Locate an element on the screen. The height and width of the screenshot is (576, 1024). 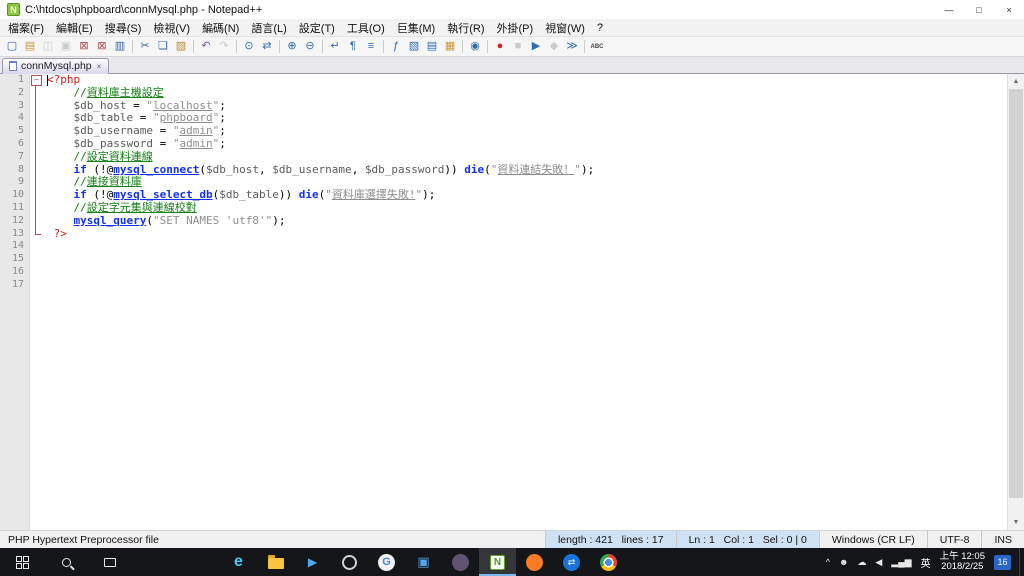
scrollbar-track is located at coordinates (1016, 302).